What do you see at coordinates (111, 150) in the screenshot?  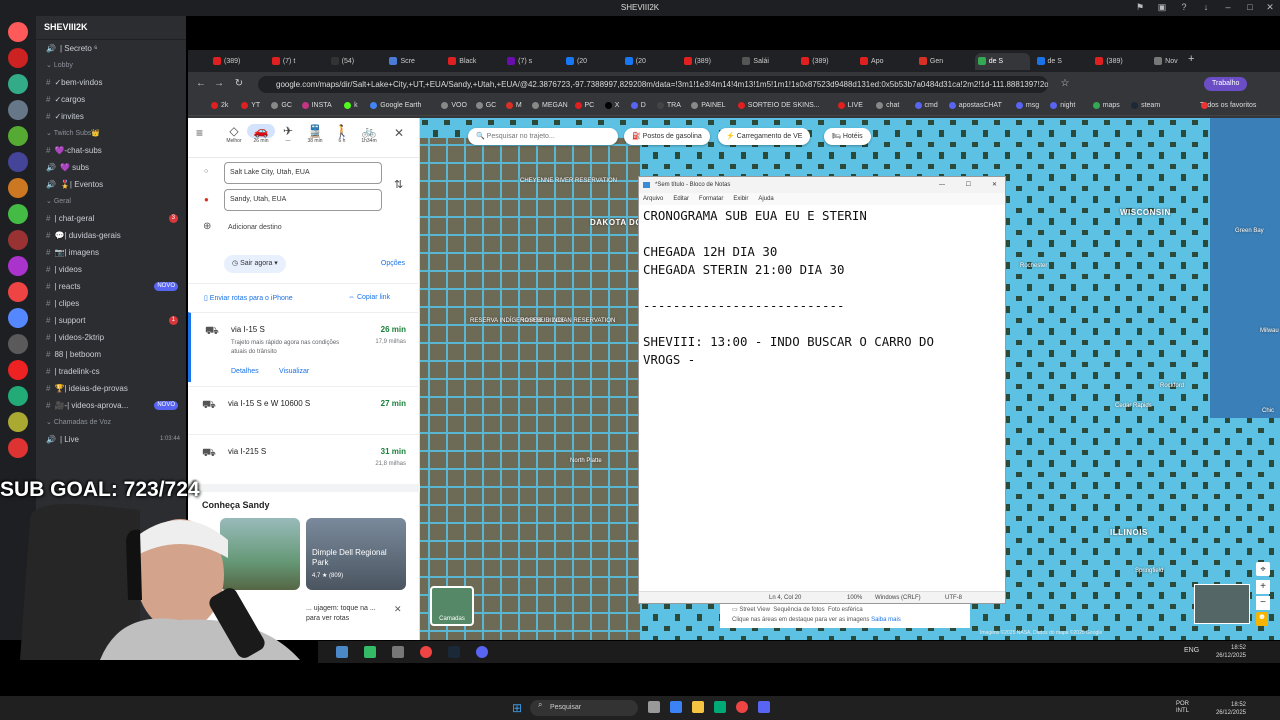 I see `channel-item: # 💜-chat-subs` at bounding box center [111, 150].